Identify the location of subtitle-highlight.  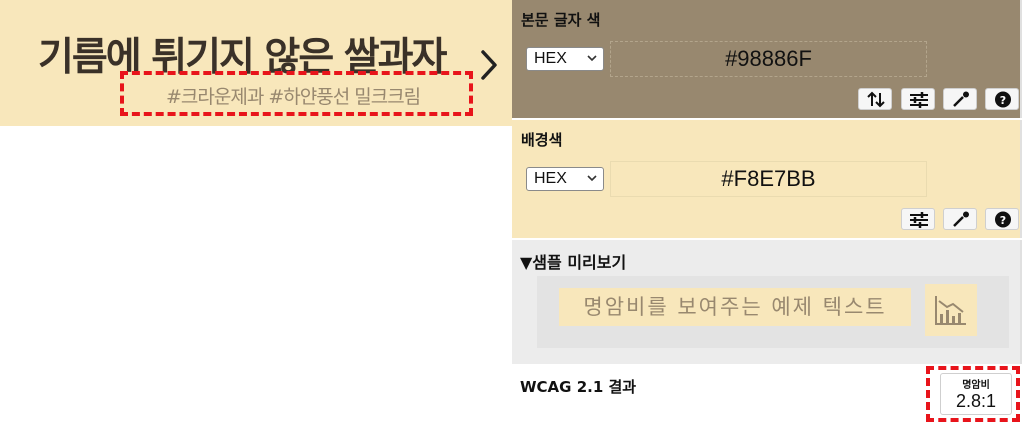
(296, 93).